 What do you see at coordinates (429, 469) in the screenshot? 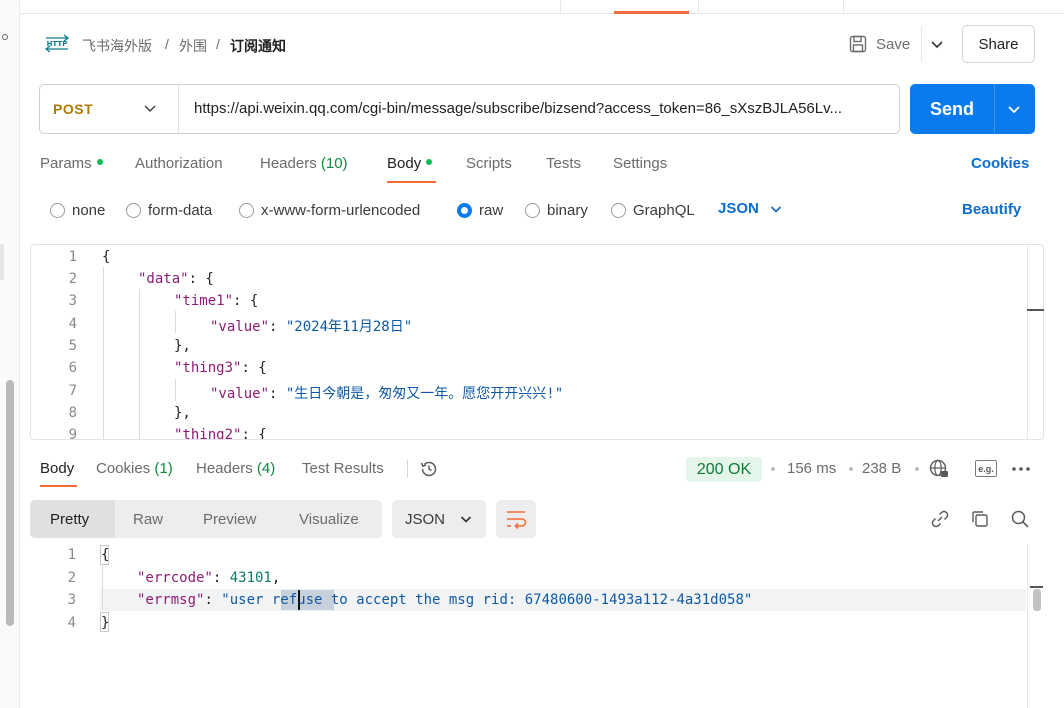
I see `history-icon` at bounding box center [429, 469].